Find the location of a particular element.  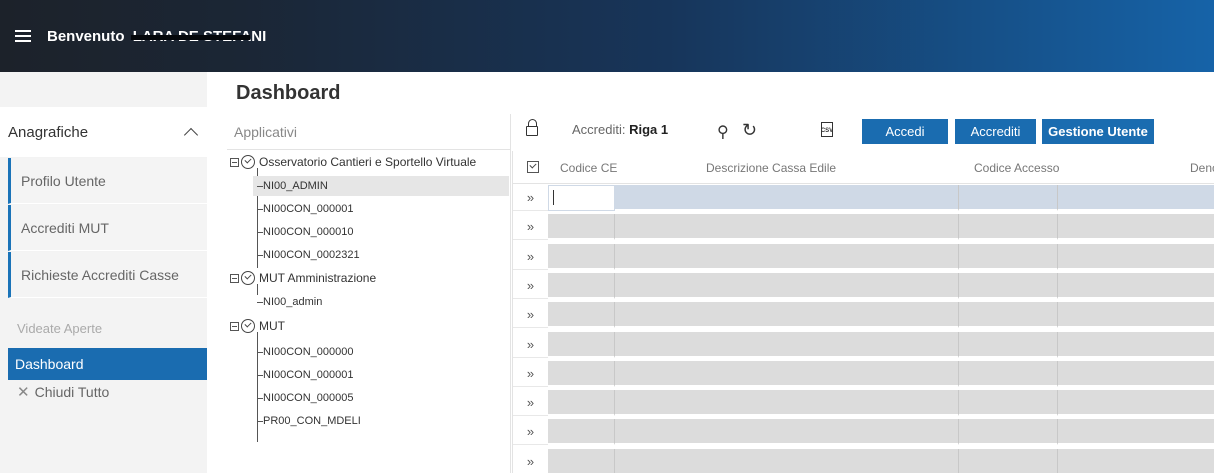

sidebar-item-accrediti-mut: Accrediti MUT is located at coordinates (107, 228).